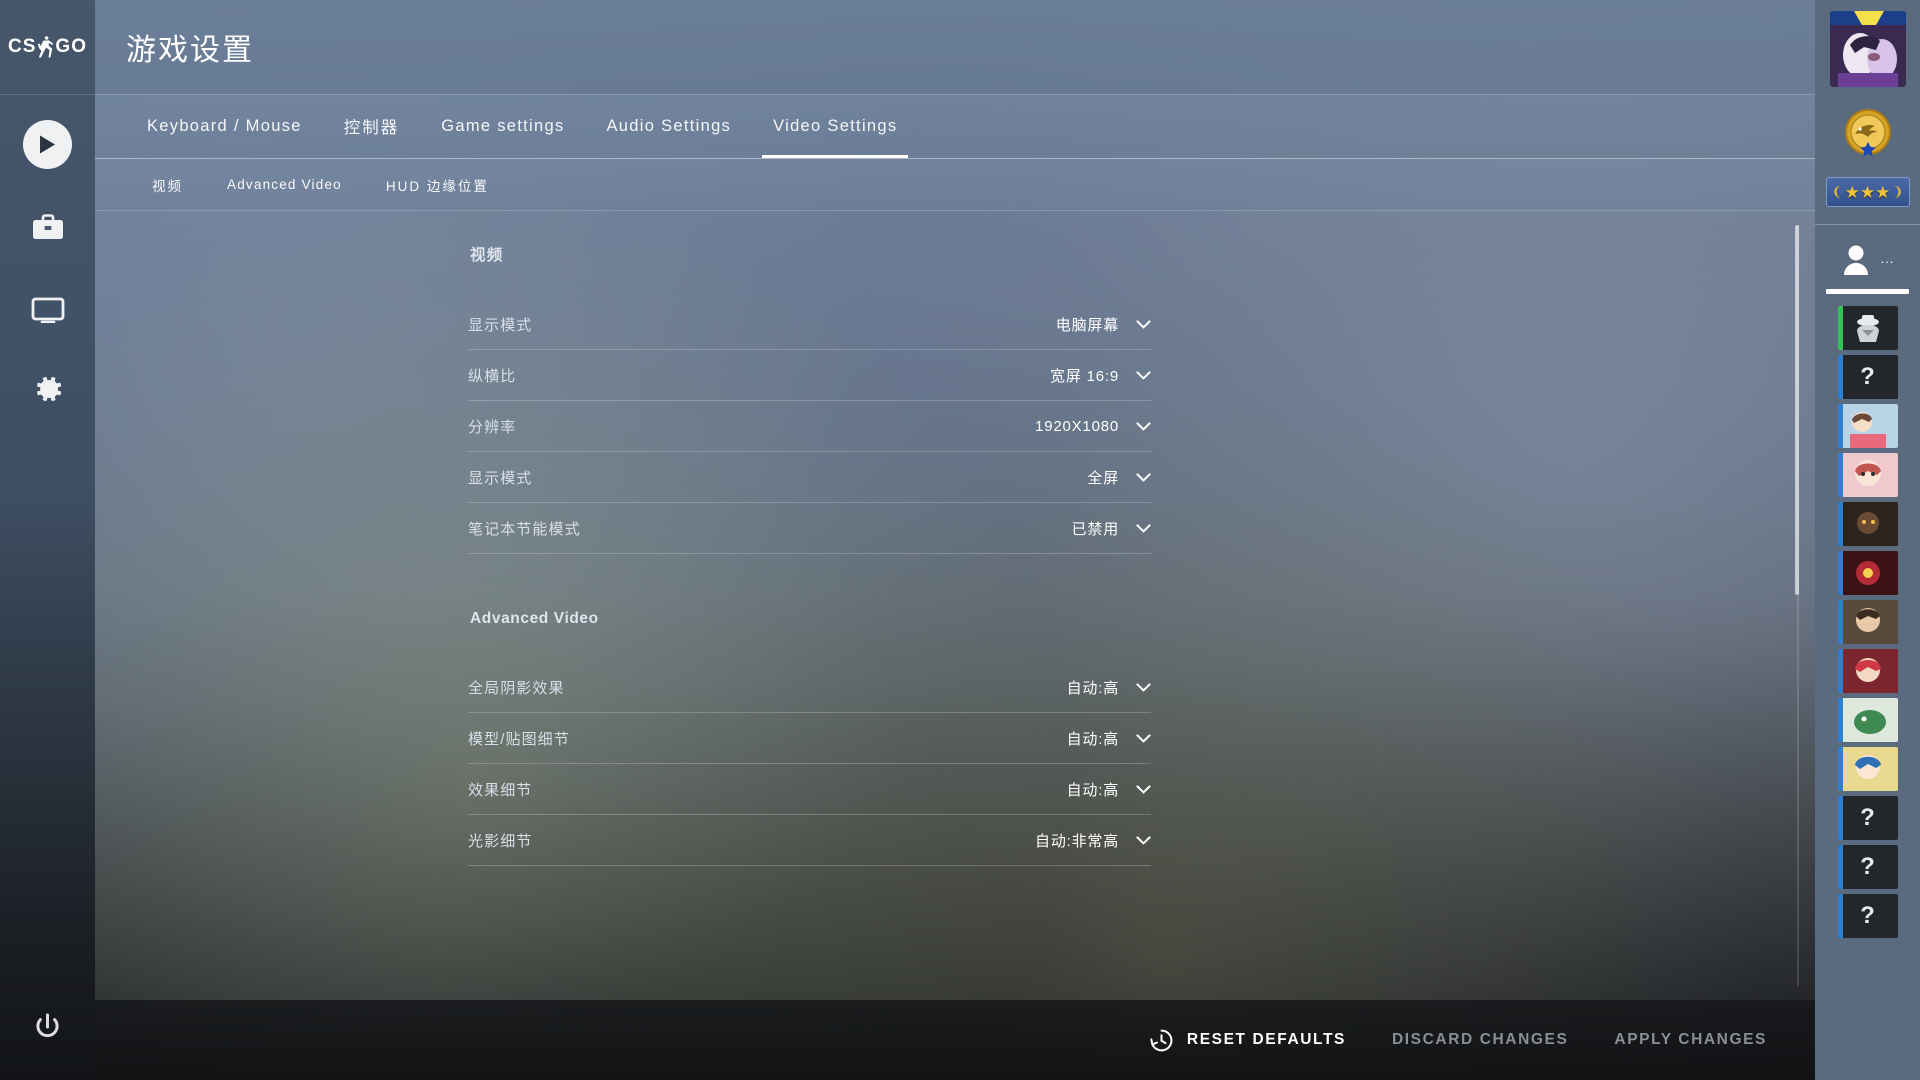  Describe the element at coordinates (1867, 377) in the screenshot. I see `friend-item-unknown-1: ?` at that location.